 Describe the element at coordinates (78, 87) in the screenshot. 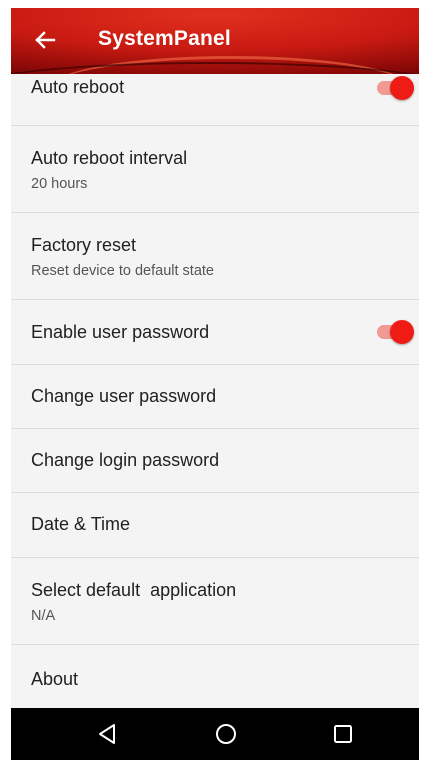

I see `setting-title: Auto reboot` at that location.